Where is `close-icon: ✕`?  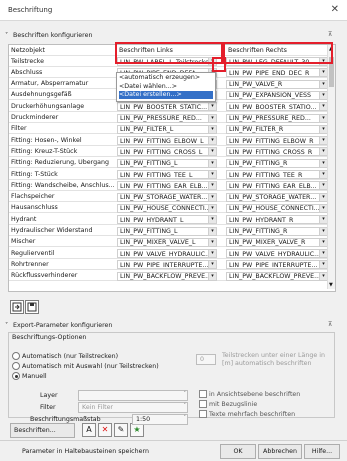 close-icon: ✕ is located at coordinates (335, 9).